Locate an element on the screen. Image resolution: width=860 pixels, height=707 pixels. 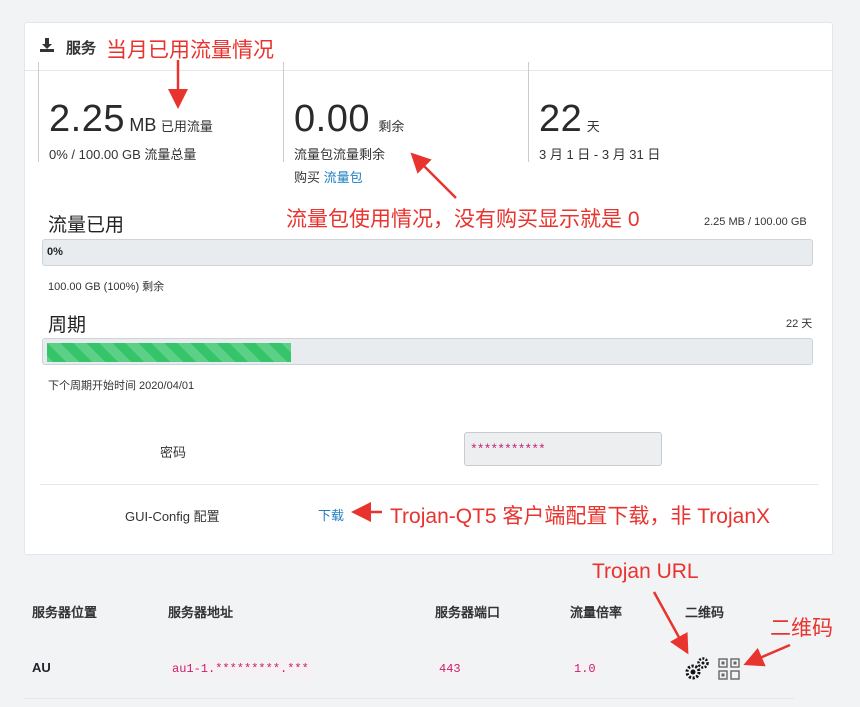
arrow-package-usage is located at coordinates (433, 175).